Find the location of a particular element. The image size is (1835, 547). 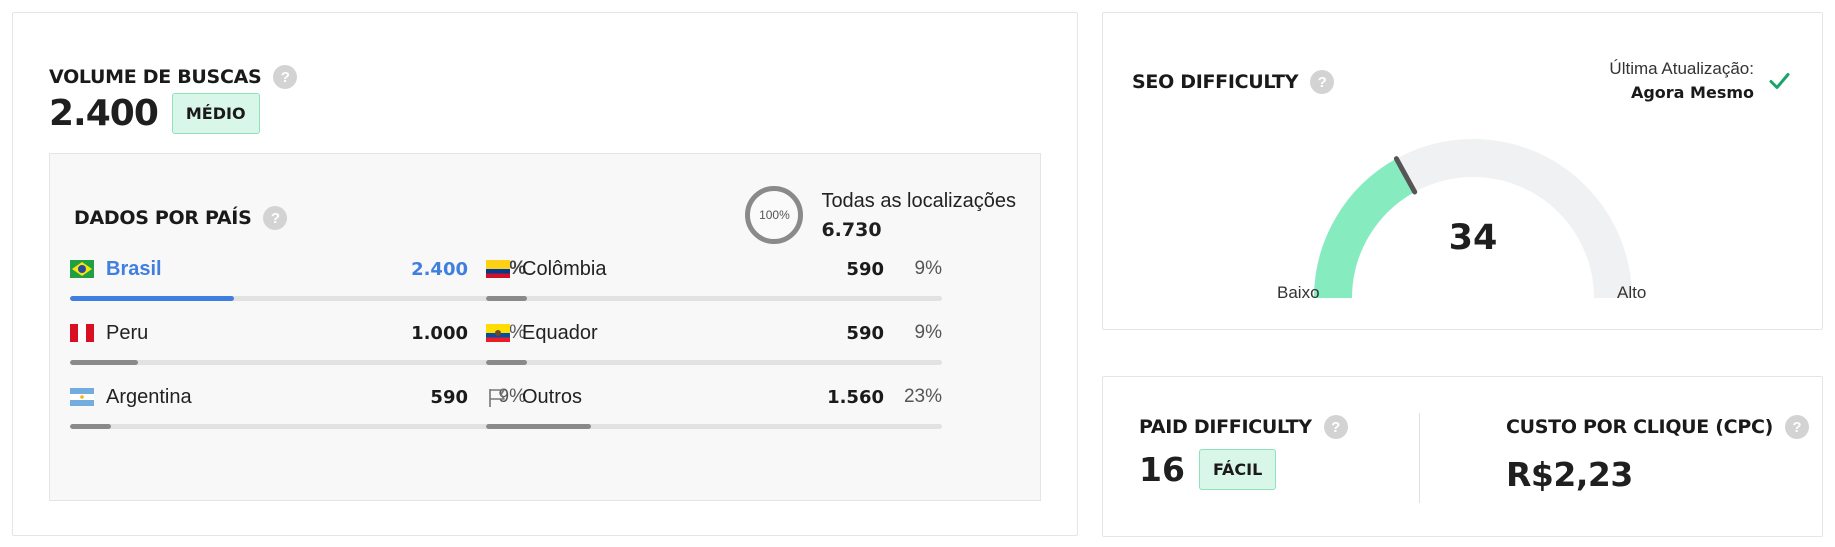

all-locations-value: 6.730 is located at coordinates (851, 229).